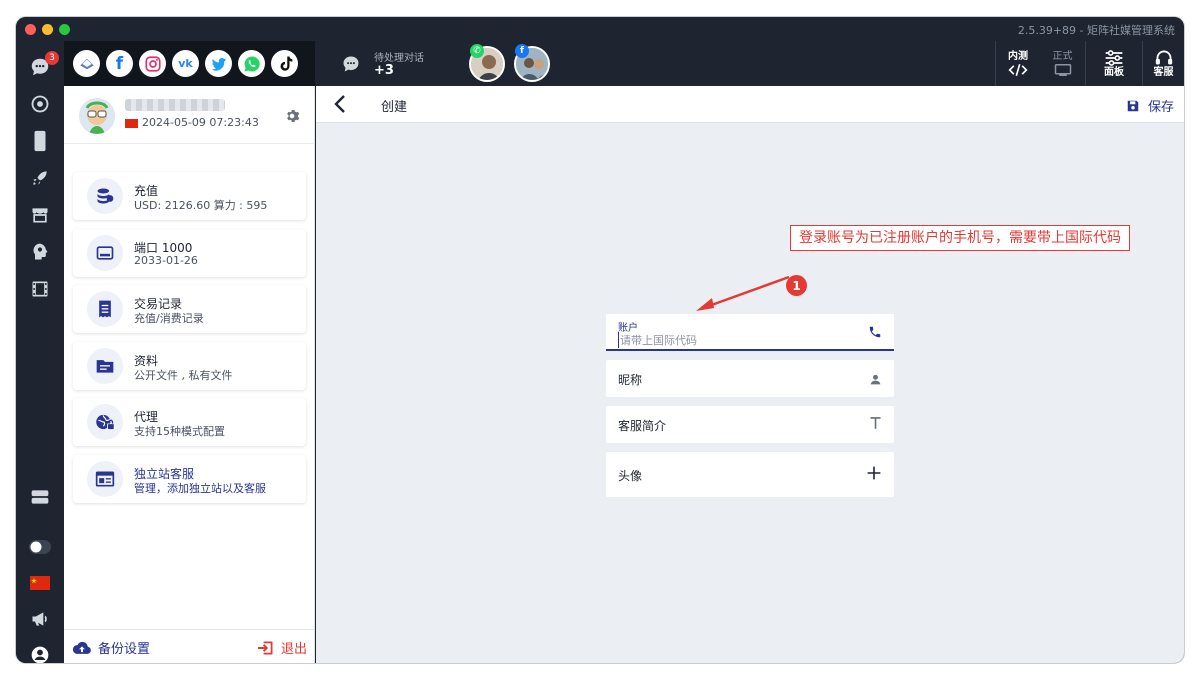 Image resolution: width=1200 pixels, height=679 pixels. I want to click on profile-name-redacted, so click(175, 105).